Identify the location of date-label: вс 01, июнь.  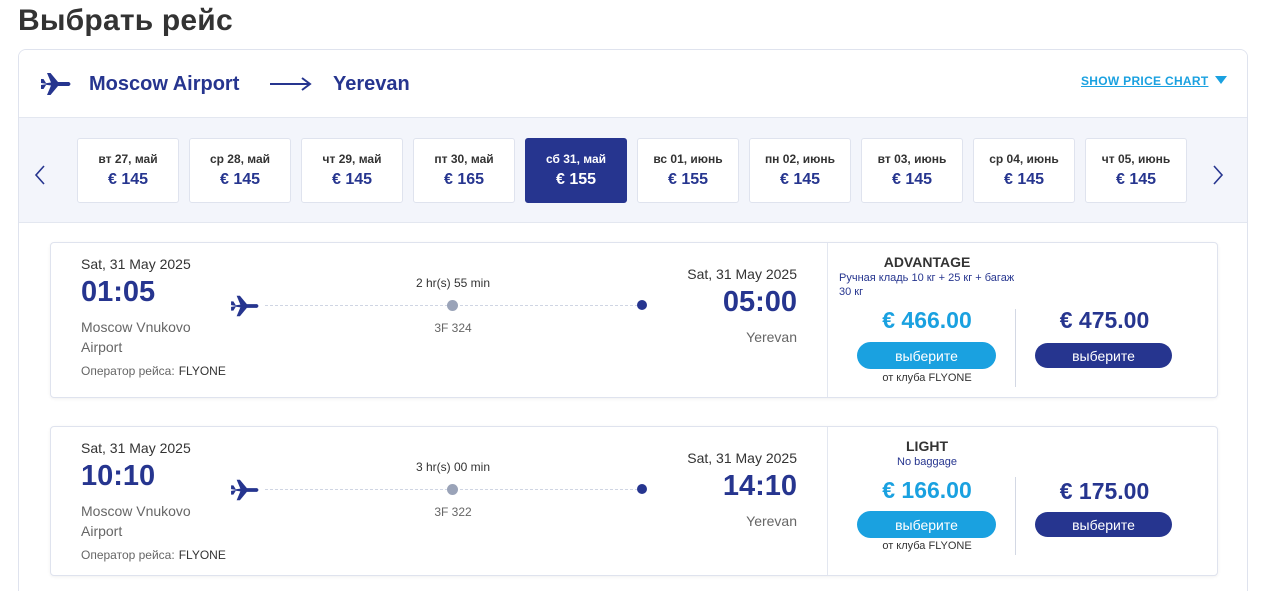
(688, 159).